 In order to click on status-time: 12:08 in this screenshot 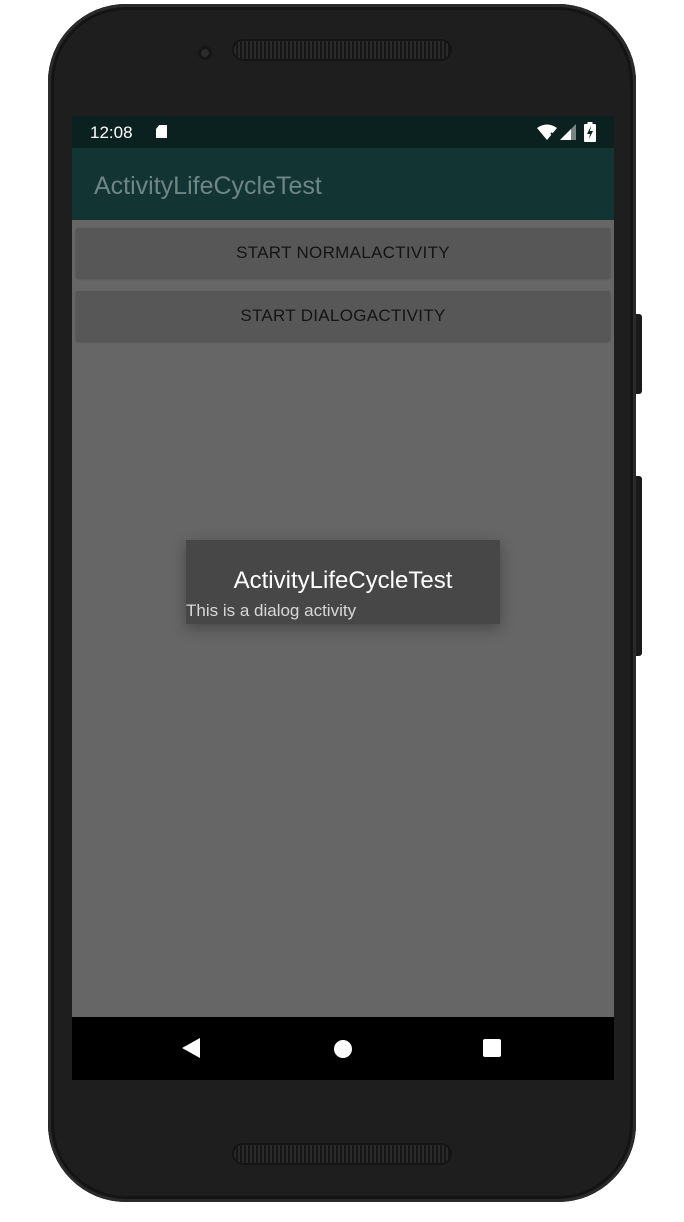, I will do `click(111, 132)`.